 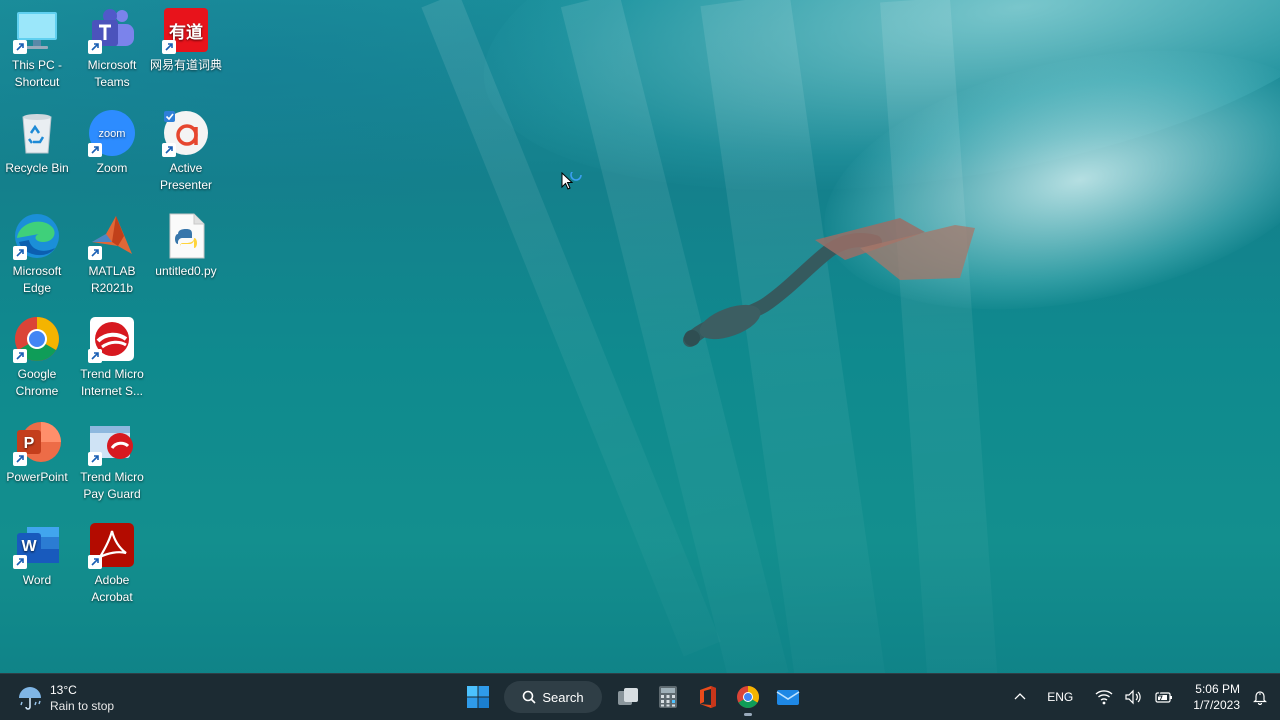 I want to click on windows-start-icon, so click(x=478, y=697).